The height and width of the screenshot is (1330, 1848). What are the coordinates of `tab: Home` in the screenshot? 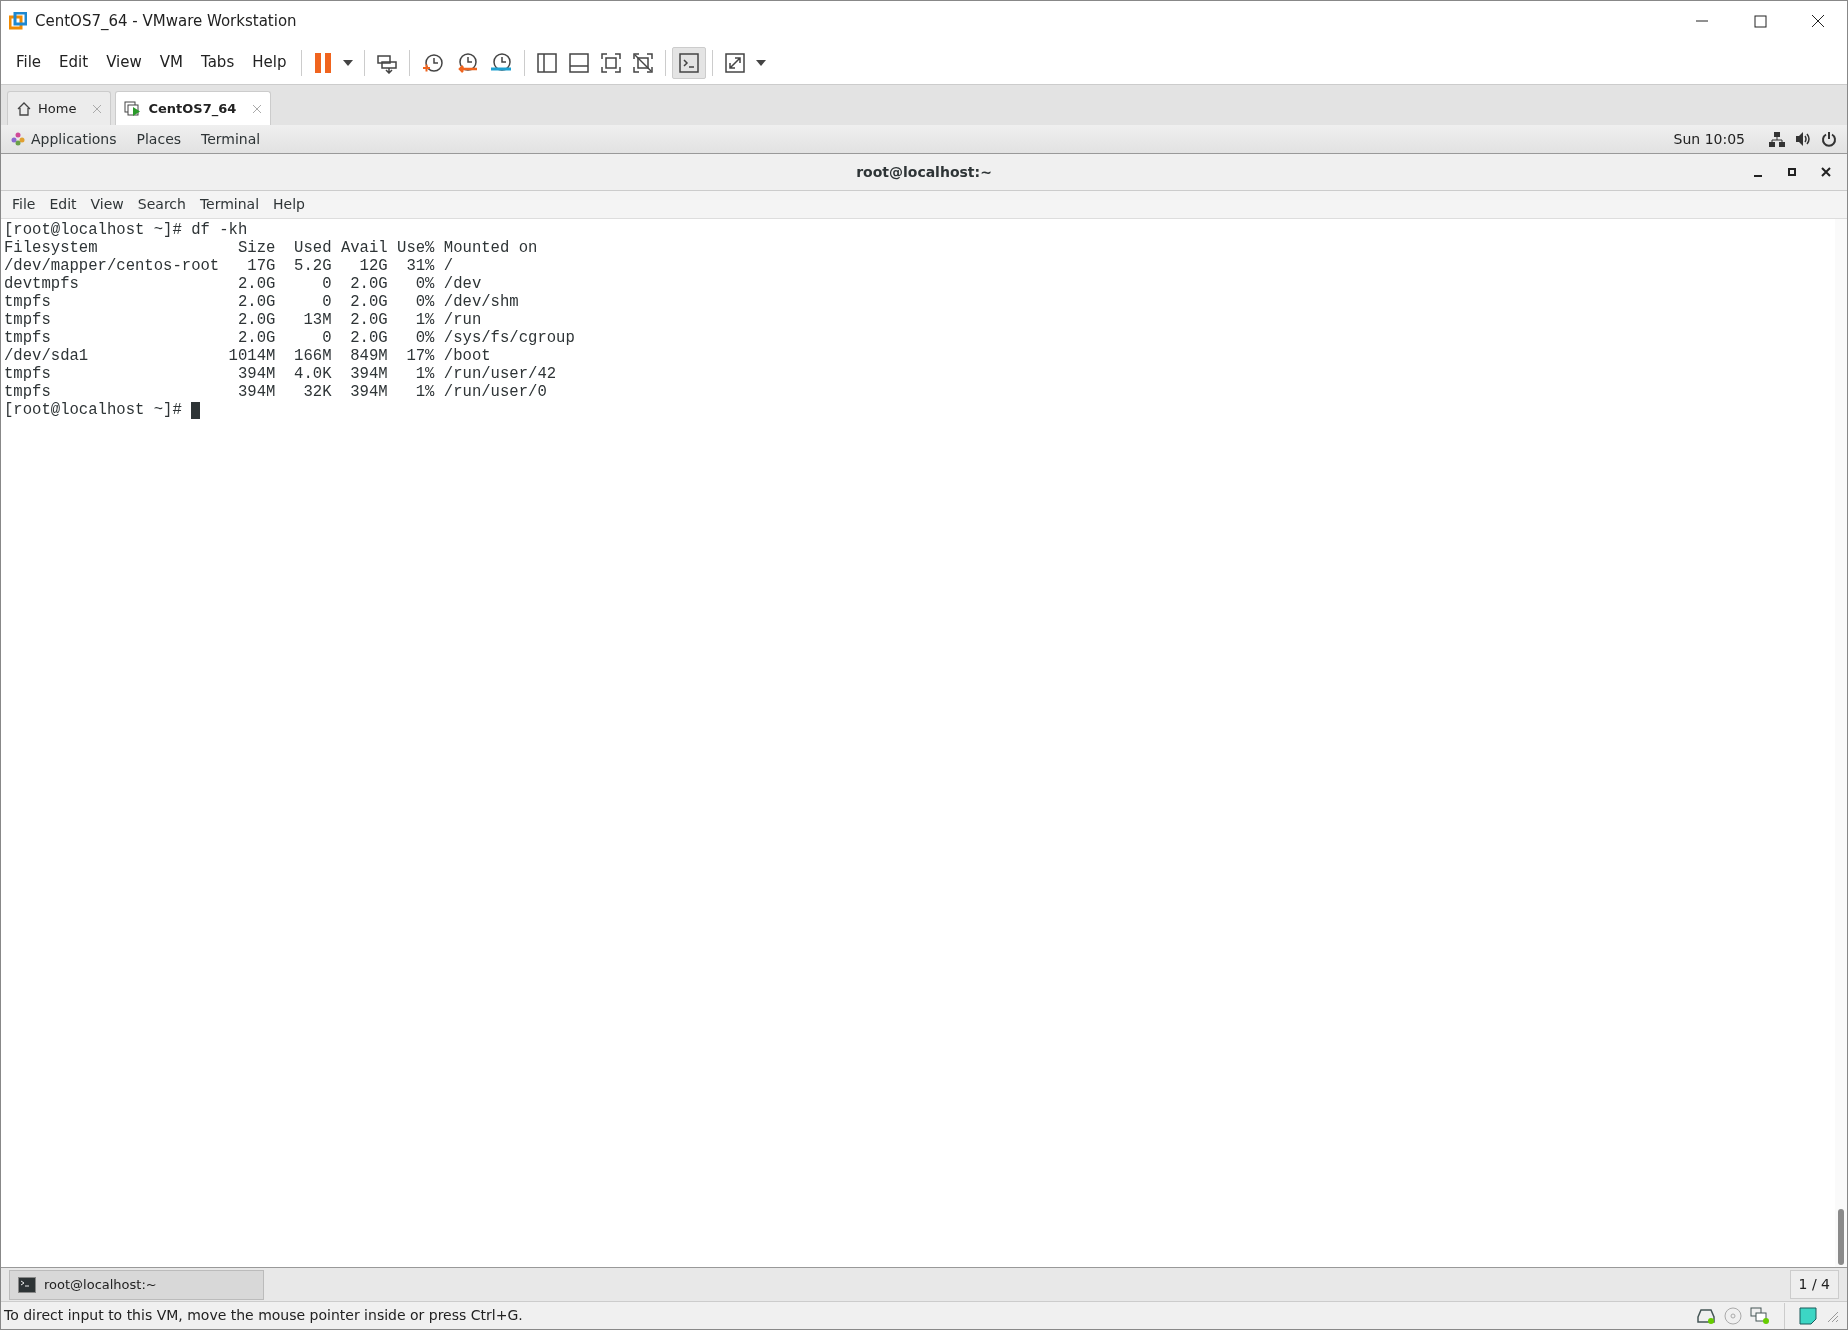 It's located at (59, 108).